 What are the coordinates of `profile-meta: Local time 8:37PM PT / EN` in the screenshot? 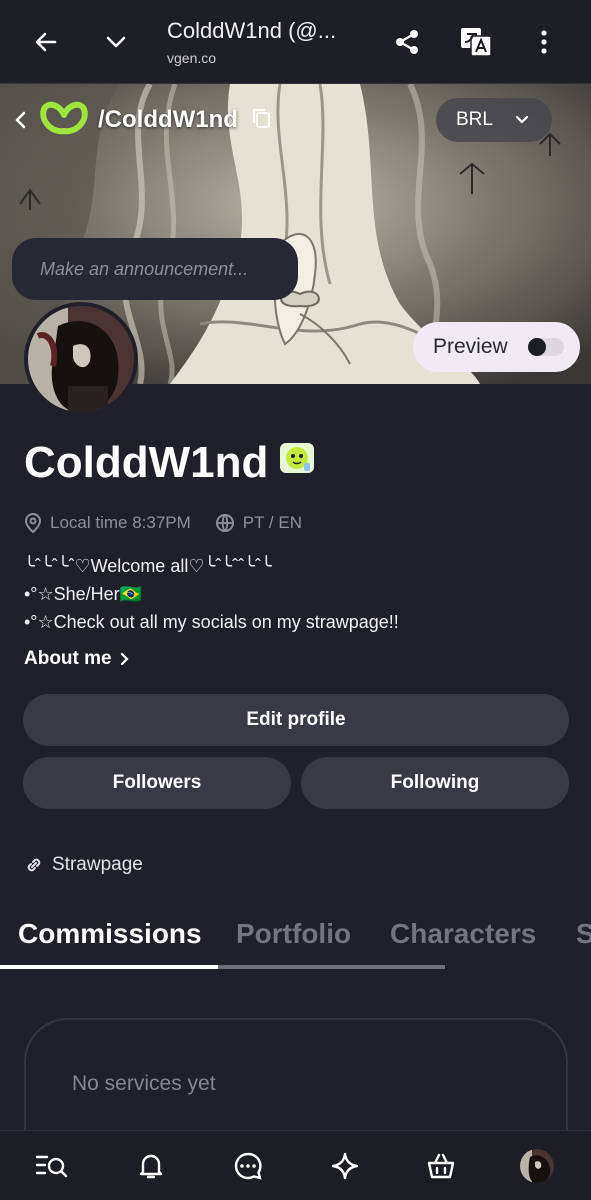 It's located at (163, 523).